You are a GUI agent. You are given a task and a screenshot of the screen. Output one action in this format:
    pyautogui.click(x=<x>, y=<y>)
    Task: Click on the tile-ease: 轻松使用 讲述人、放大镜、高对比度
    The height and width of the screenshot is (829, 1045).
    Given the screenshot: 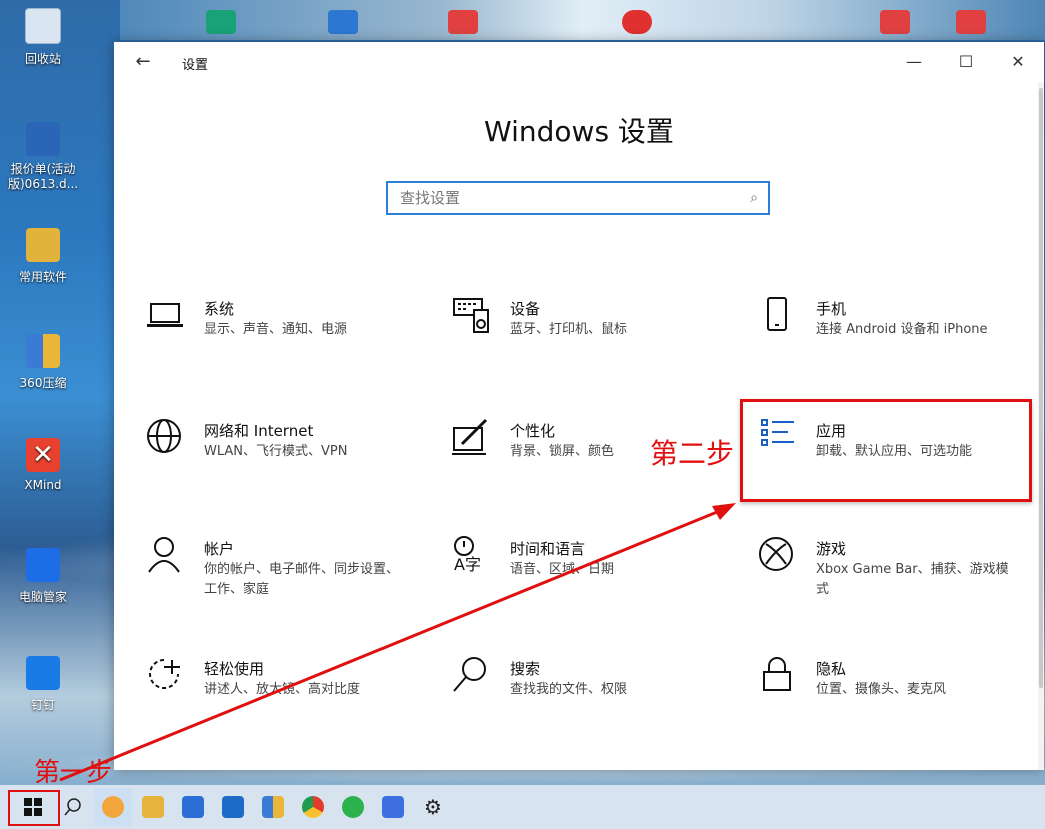 What is the action you would take?
    pyautogui.click(x=281, y=701)
    